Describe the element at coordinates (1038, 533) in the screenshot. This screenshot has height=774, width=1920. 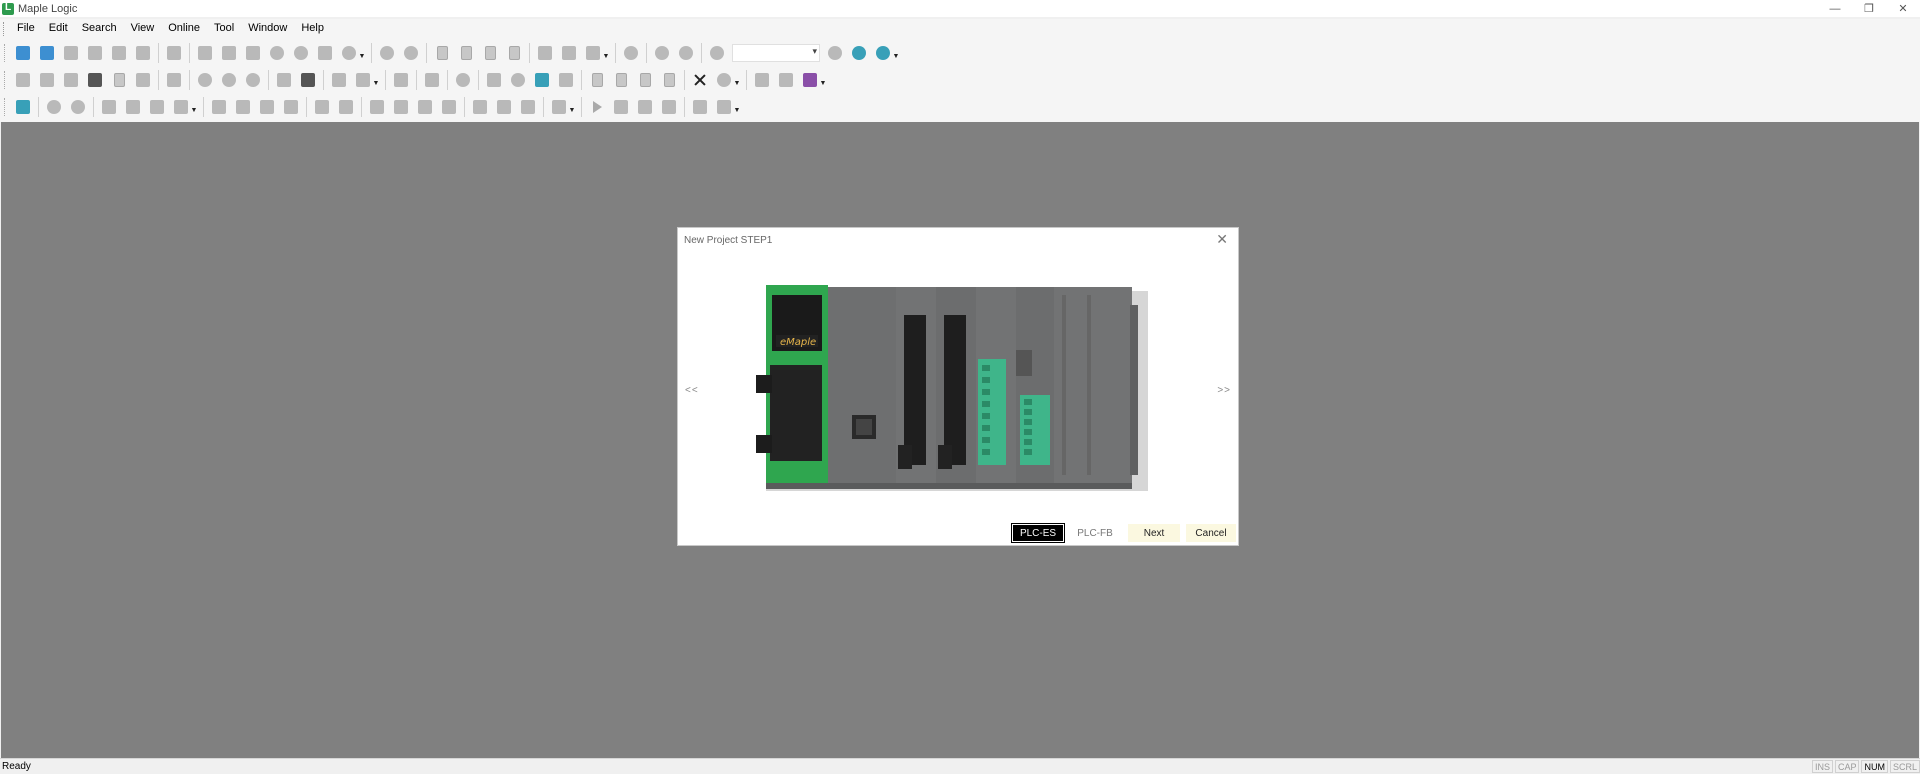
I see `plc-es-button: PLC-ES` at that location.